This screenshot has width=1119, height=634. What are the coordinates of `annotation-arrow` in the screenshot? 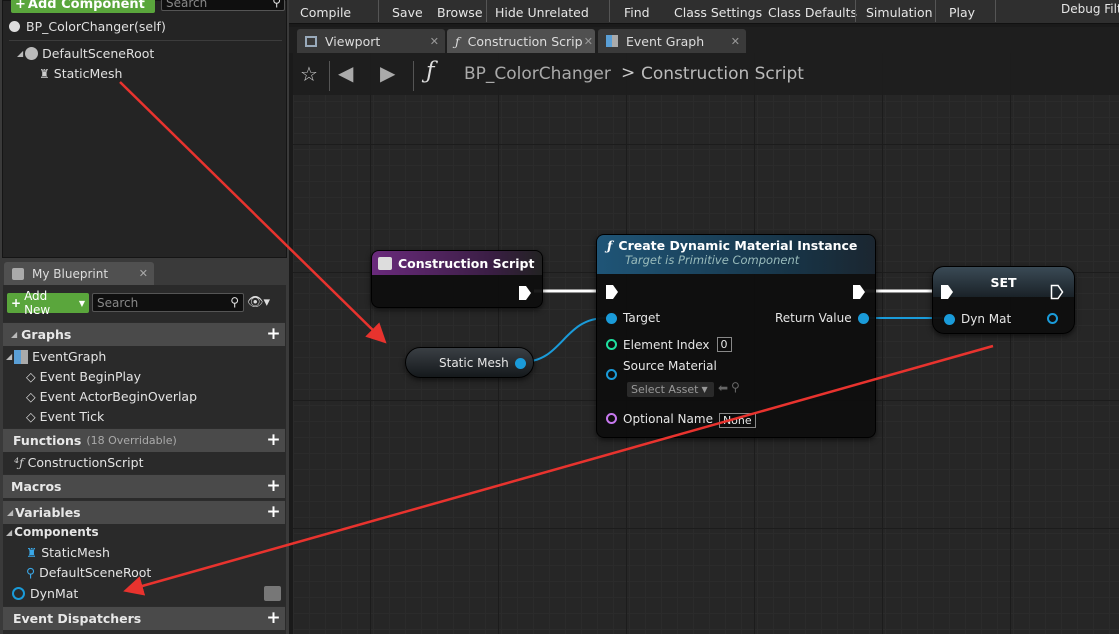 It's located at (253, 212).